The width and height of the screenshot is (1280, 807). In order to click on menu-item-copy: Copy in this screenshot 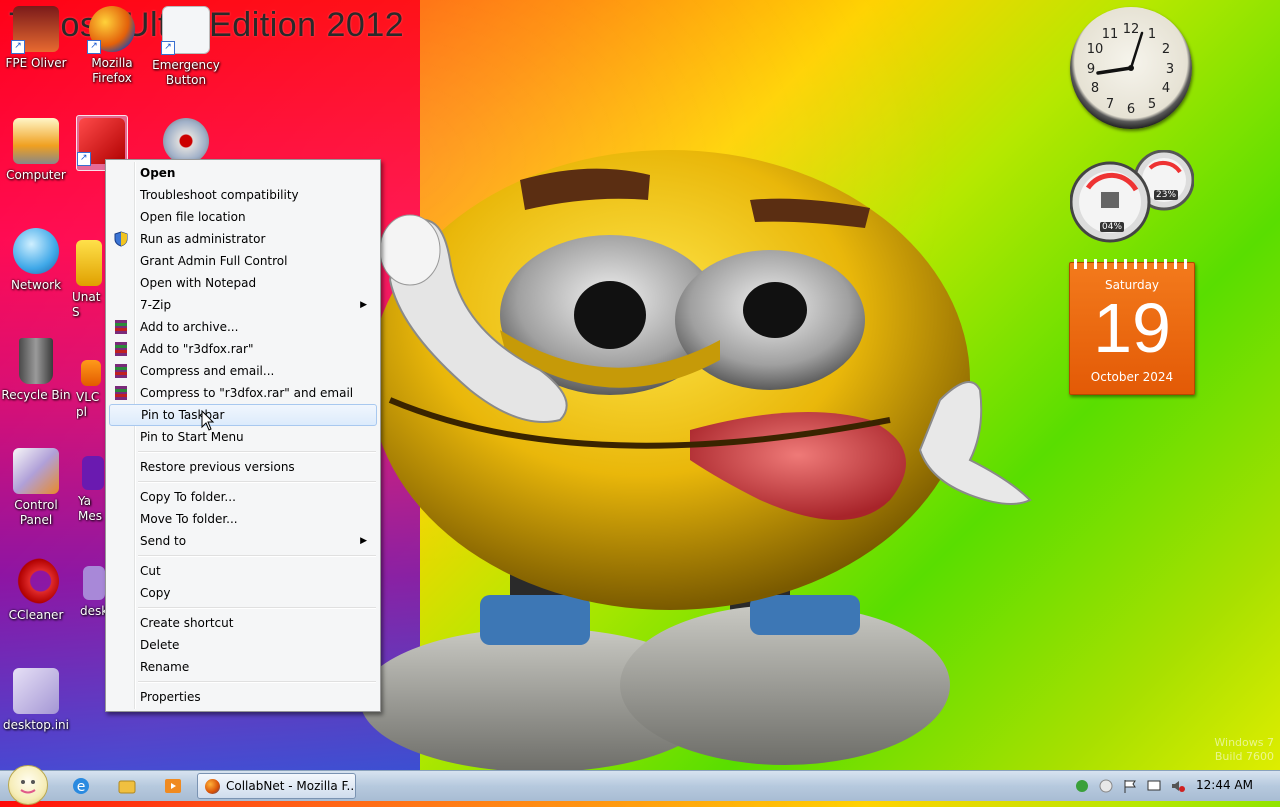, I will do `click(243, 593)`.